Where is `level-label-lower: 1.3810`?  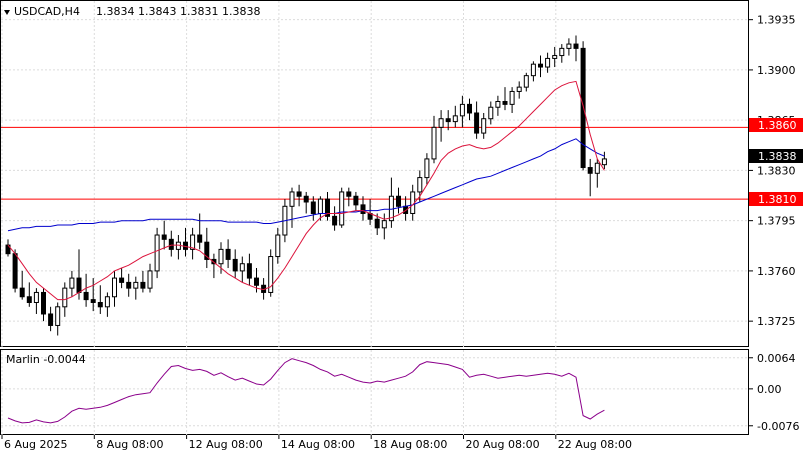 level-label-lower: 1.3810 is located at coordinates (777, 199).